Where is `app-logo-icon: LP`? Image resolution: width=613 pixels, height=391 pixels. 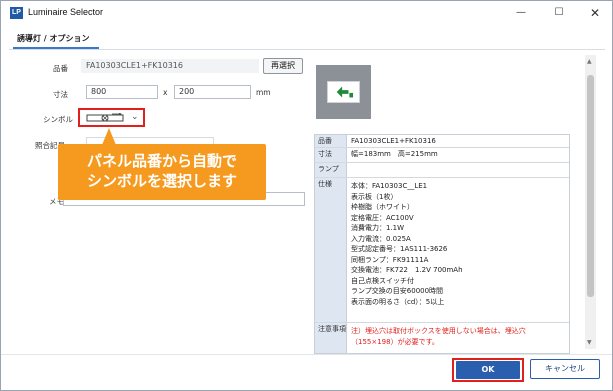 app-logo-icon: LP is located at coordinates (16, 13).